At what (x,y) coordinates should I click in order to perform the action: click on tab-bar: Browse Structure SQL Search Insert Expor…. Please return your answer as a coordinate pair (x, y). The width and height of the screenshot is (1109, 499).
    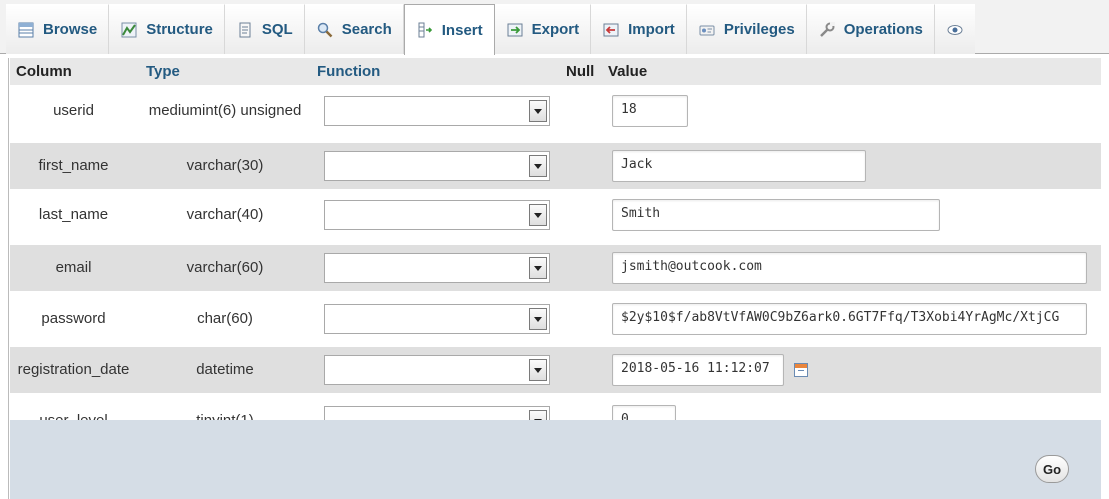
    Looking at the image, I should click on (554, 27).